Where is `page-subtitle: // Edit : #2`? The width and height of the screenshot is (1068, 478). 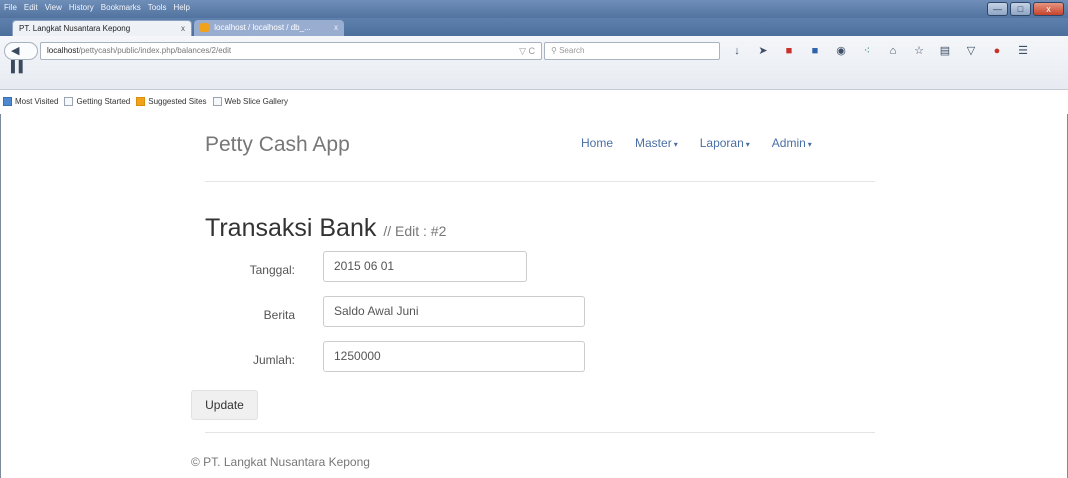
page-subtitle: // Edit : #2 is located at coordinates (415, 231).